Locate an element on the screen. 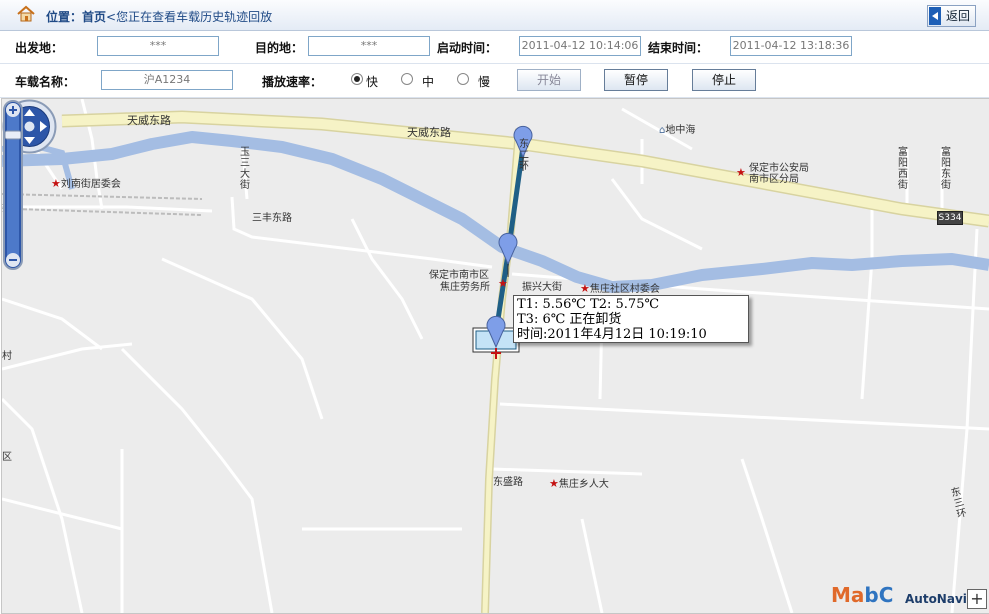 This screenshot has width=989, height=614. vehicle-name-field: 沪A1234 is located at coordinates (167, 80).